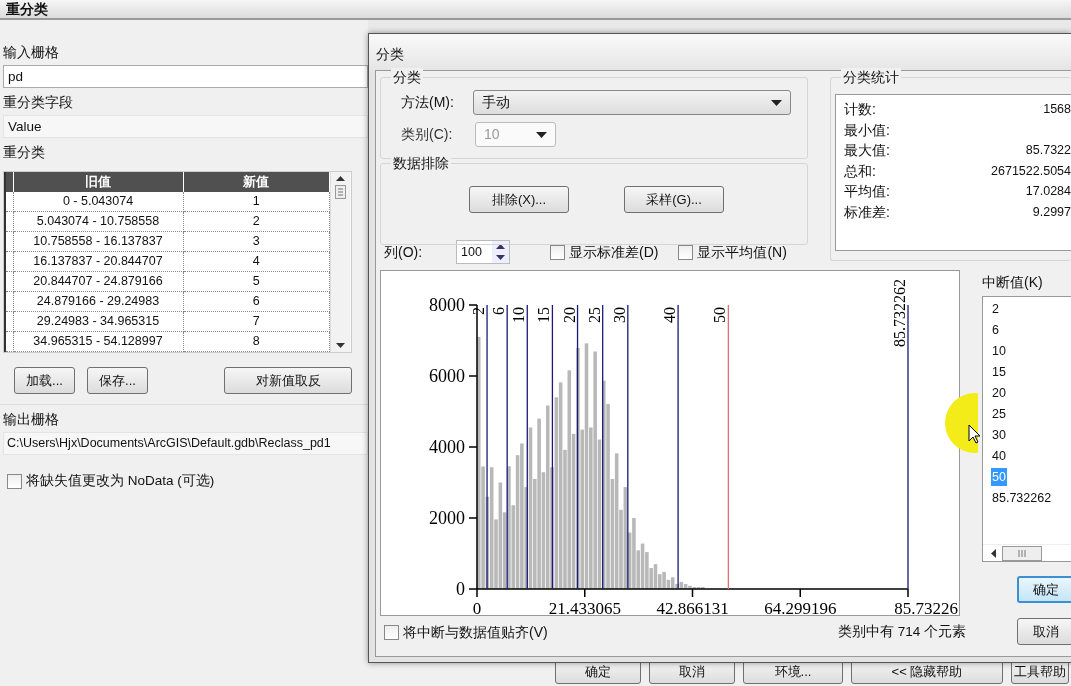 The width and height of the screenshot is (1071, 686). Describe the element at coordinates (926, 608) in the screenshot. I see `axis-tick-label: 85.73226` at that location.